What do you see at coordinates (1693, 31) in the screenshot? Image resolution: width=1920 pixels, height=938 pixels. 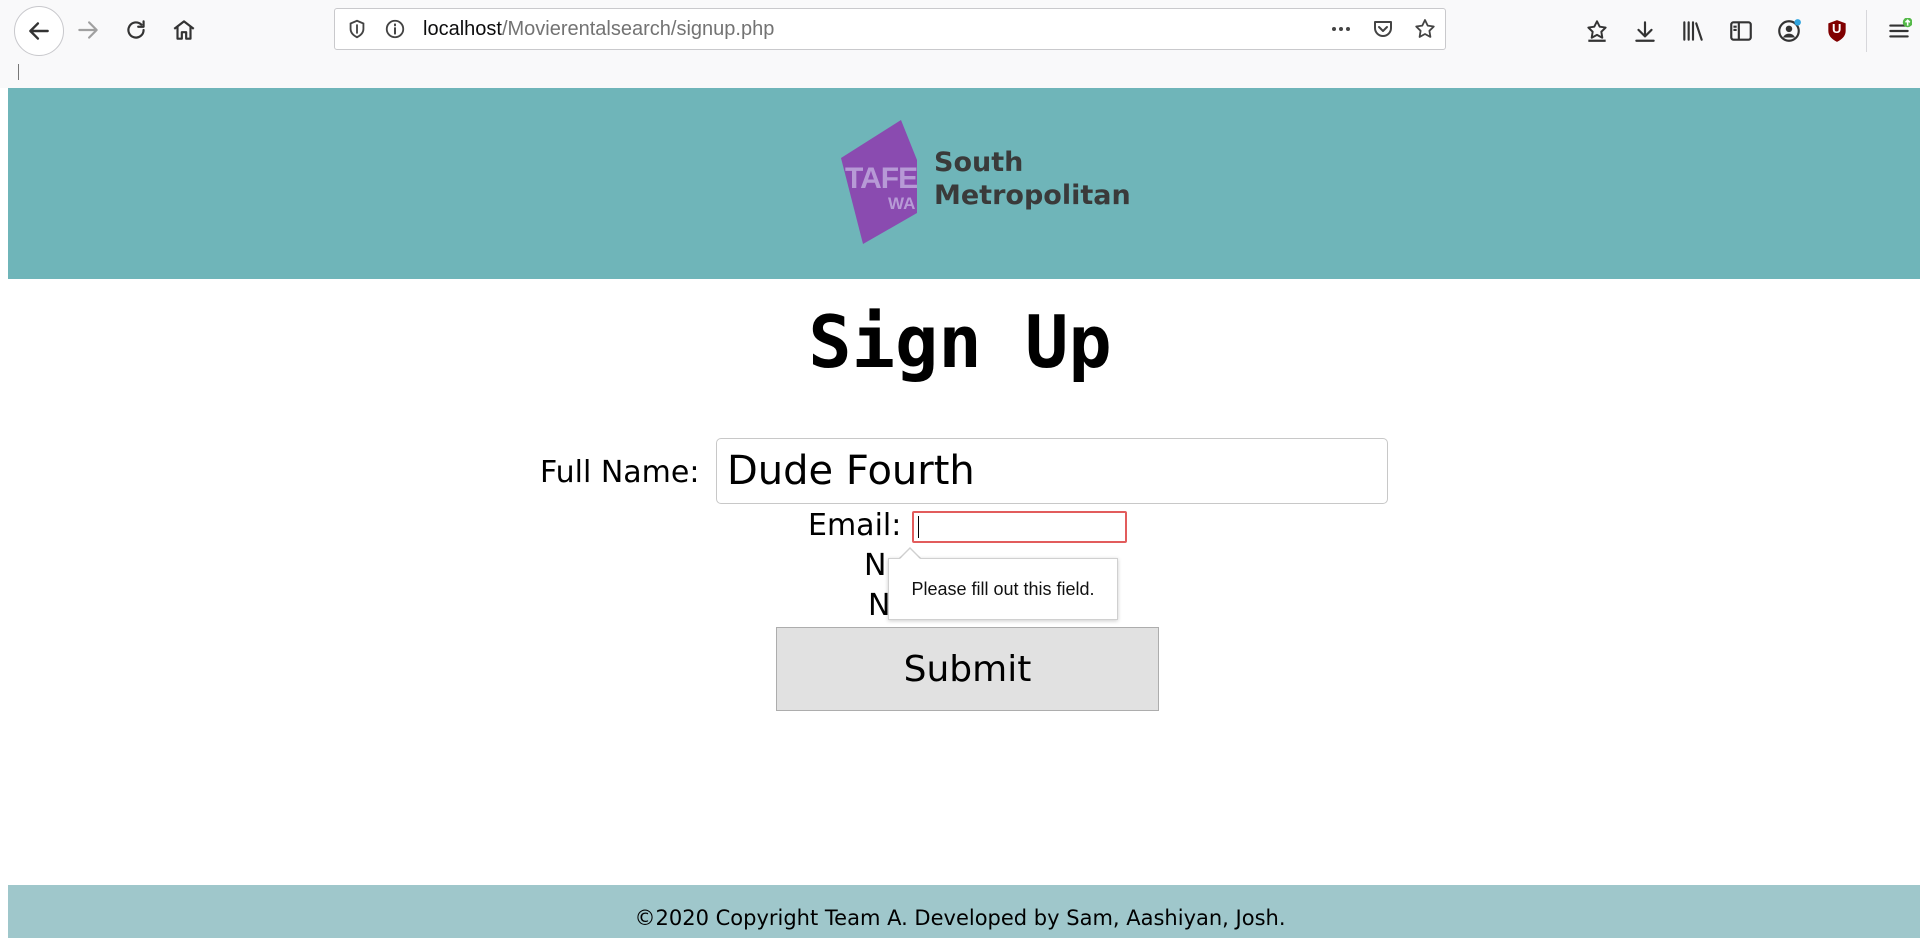 I see `library-icon` at bounding box center [1693, 31].